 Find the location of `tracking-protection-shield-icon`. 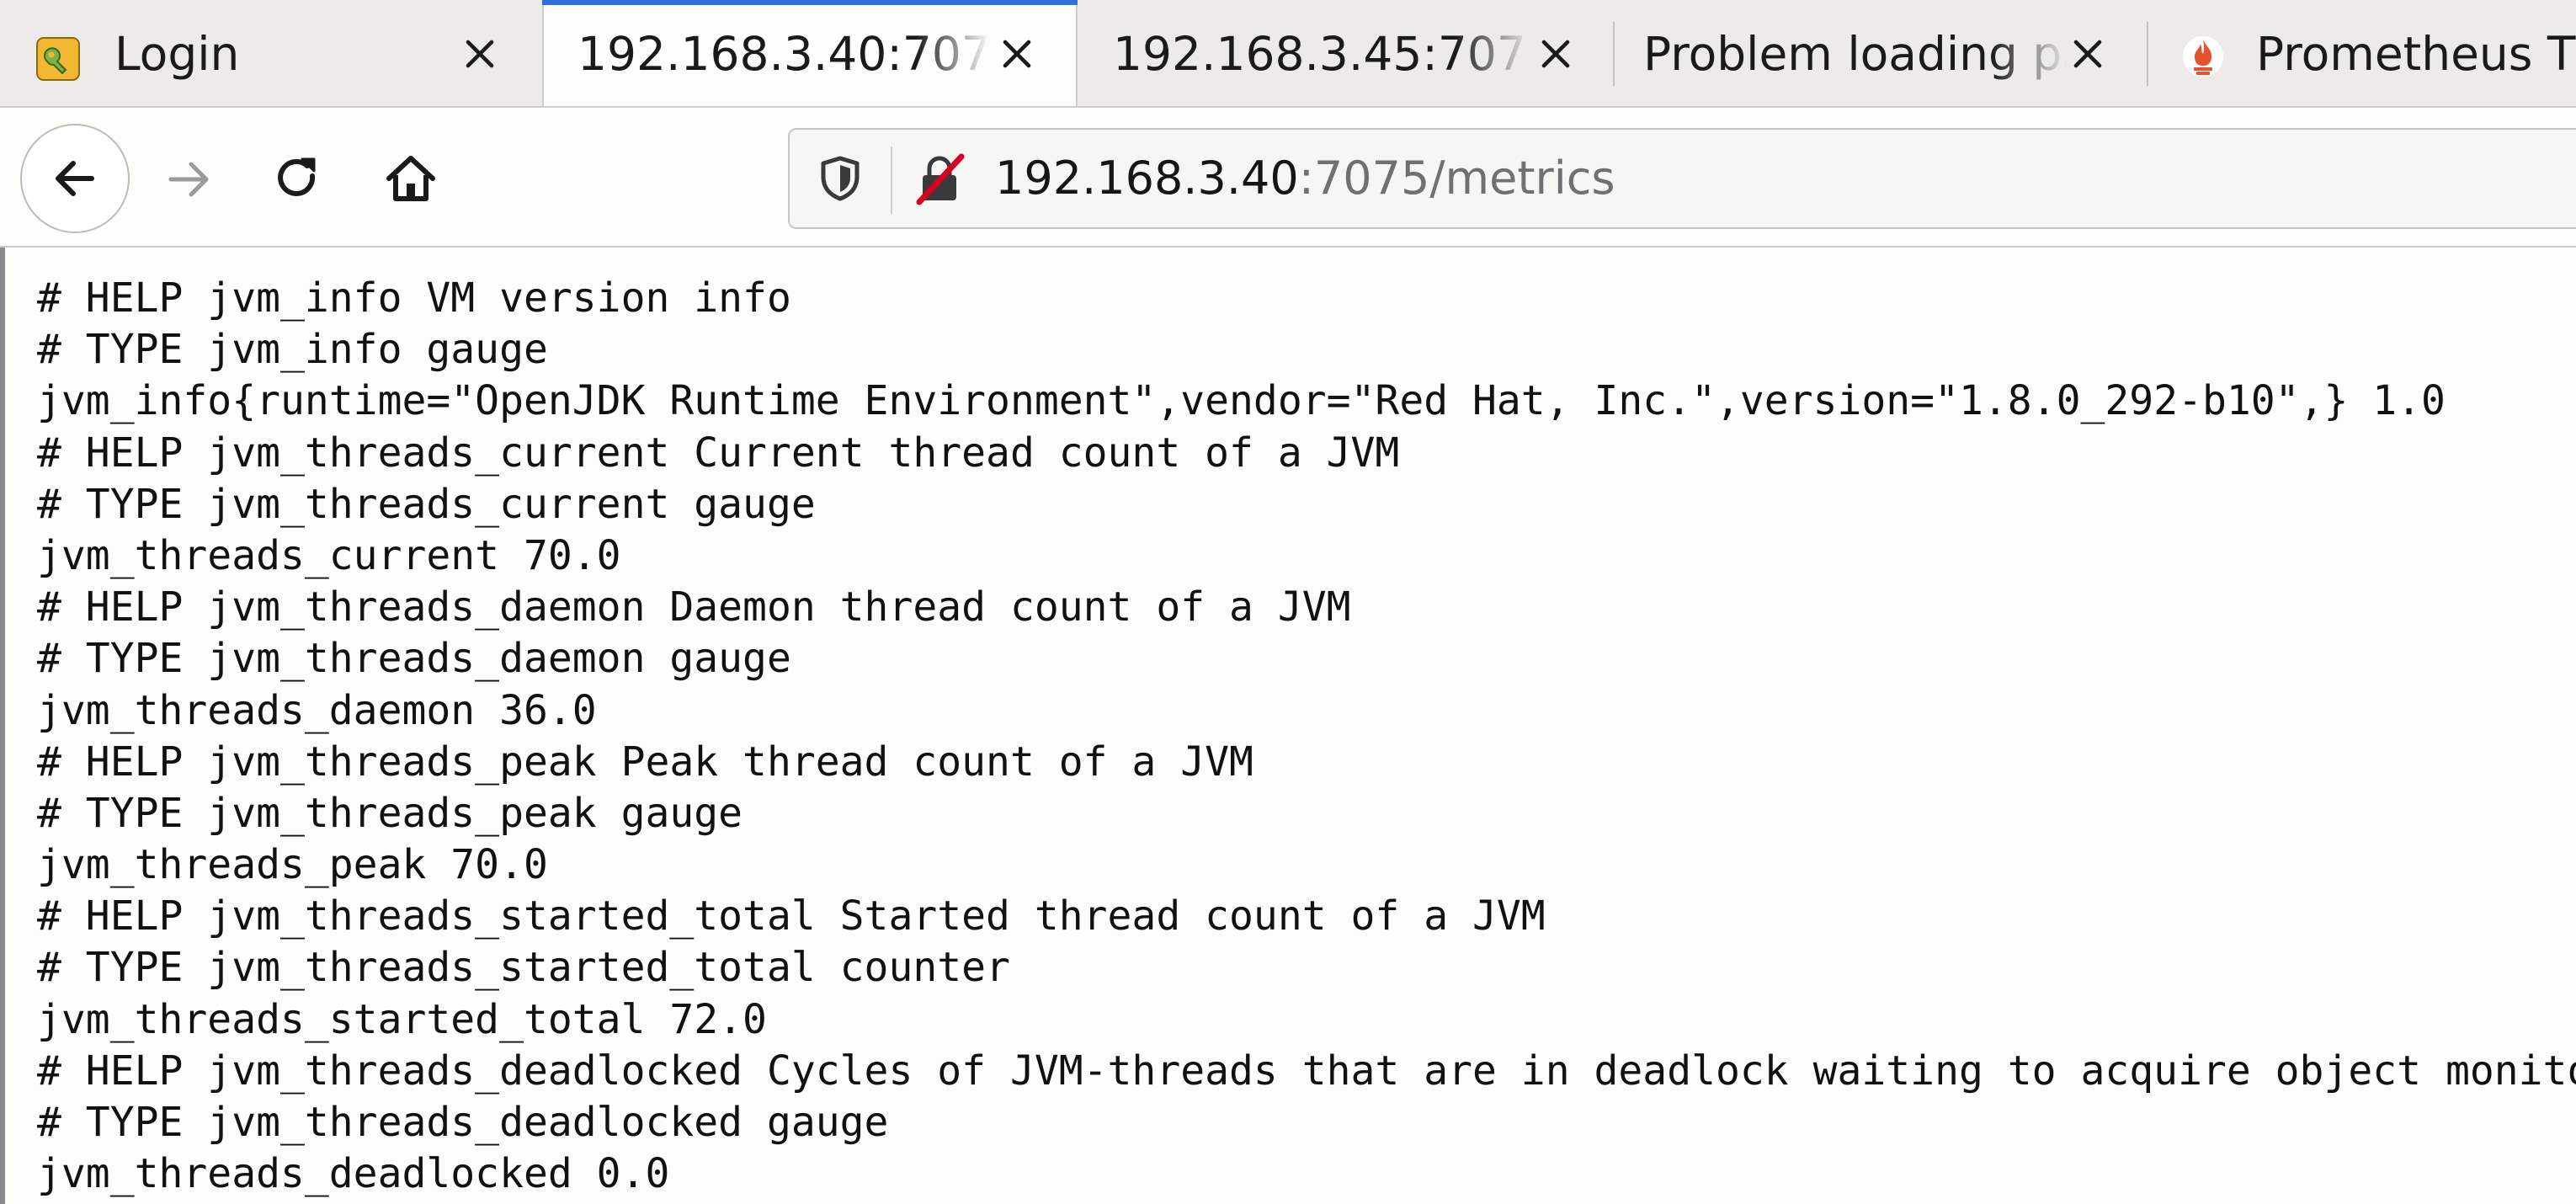

tracking-protection-shield-icon is located at coordinates (840, 178).